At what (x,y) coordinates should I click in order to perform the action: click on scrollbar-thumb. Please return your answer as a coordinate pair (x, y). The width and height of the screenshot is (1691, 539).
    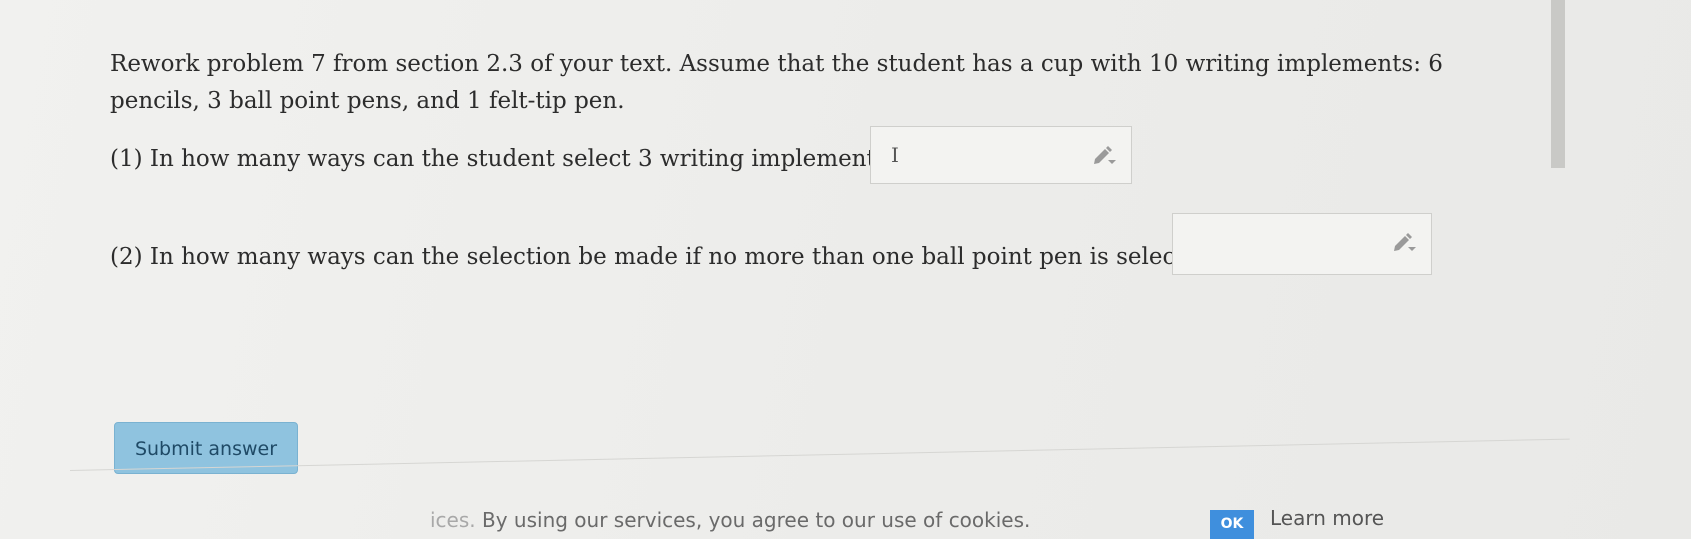
    Looking at the image, I should click on (1558, 84).